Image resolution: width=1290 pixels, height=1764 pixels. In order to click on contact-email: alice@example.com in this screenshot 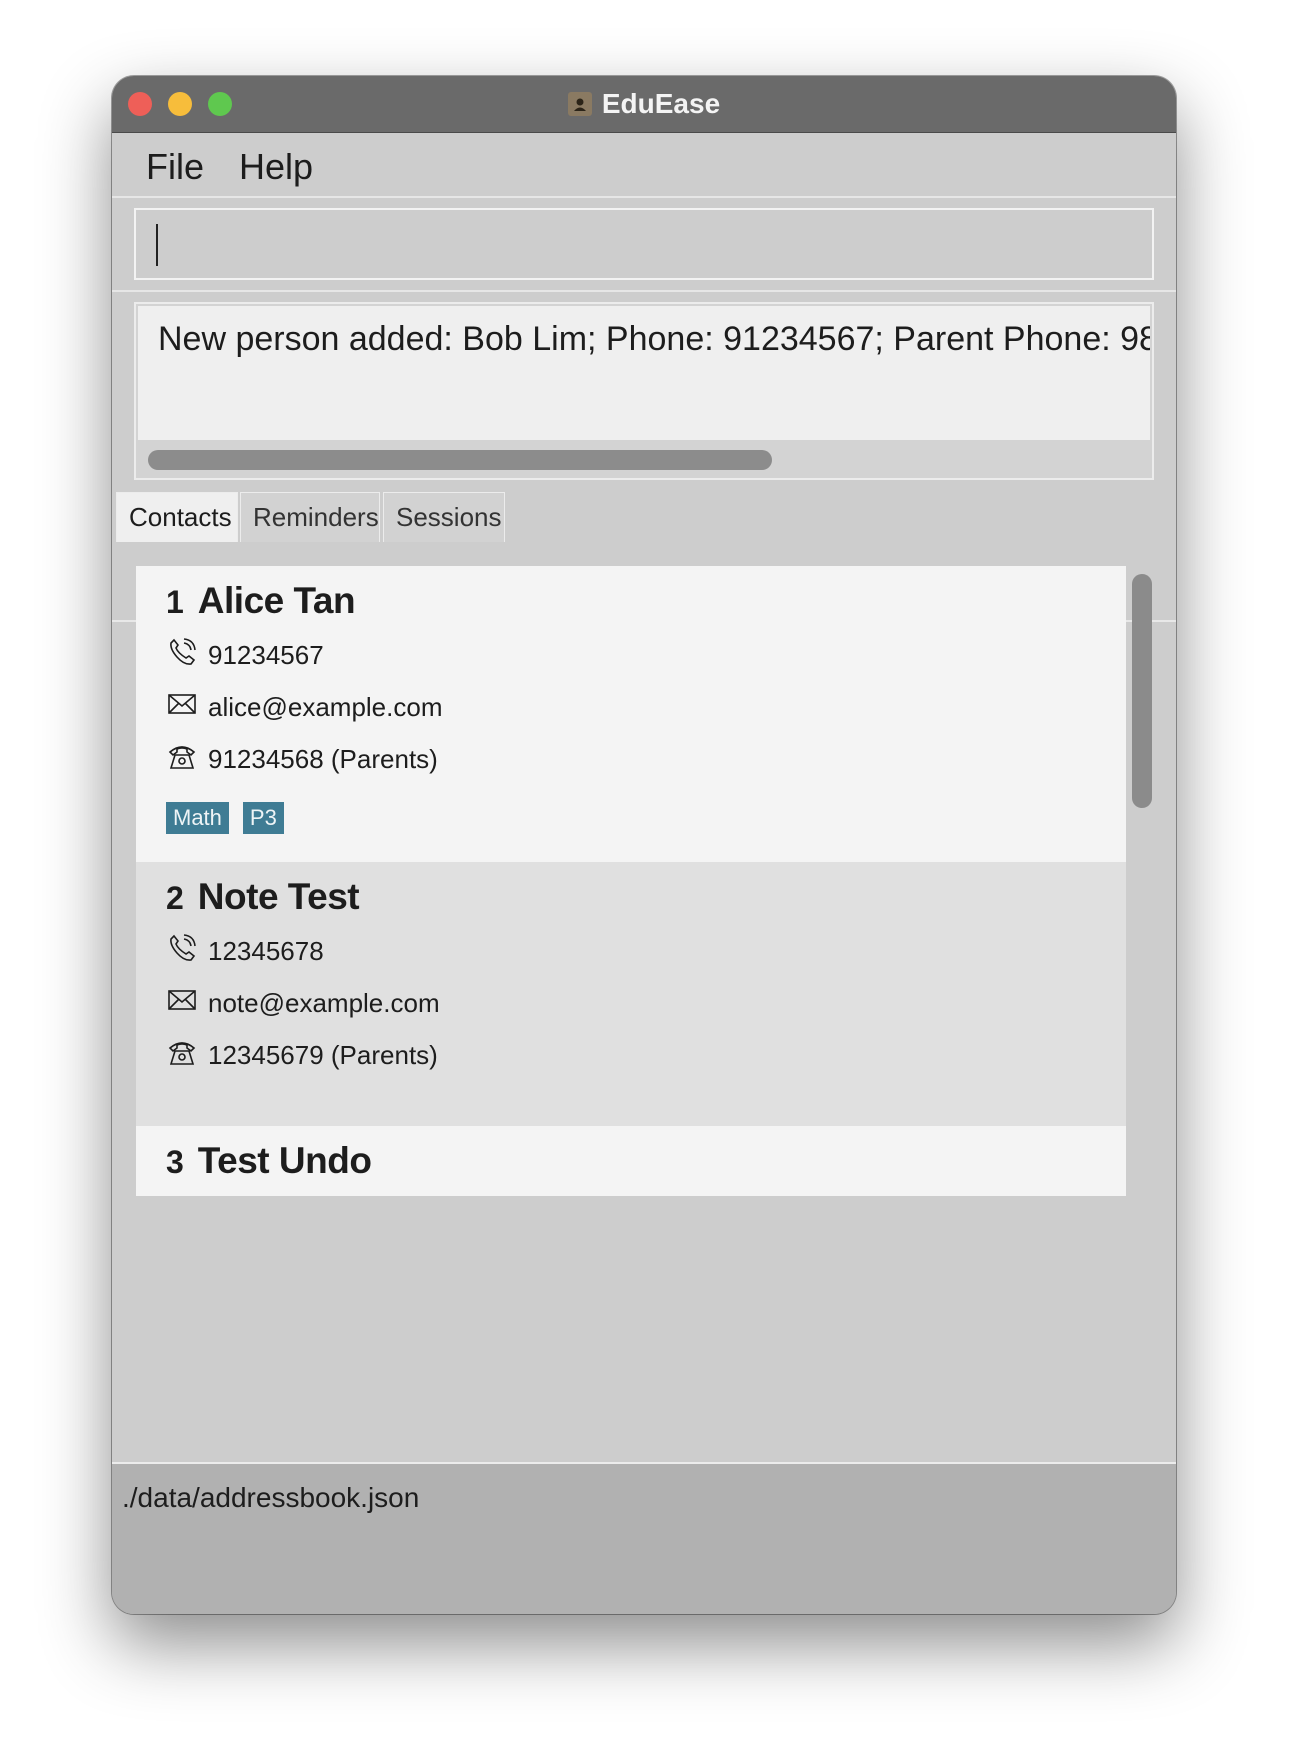, I will do `click(325, 707)`.